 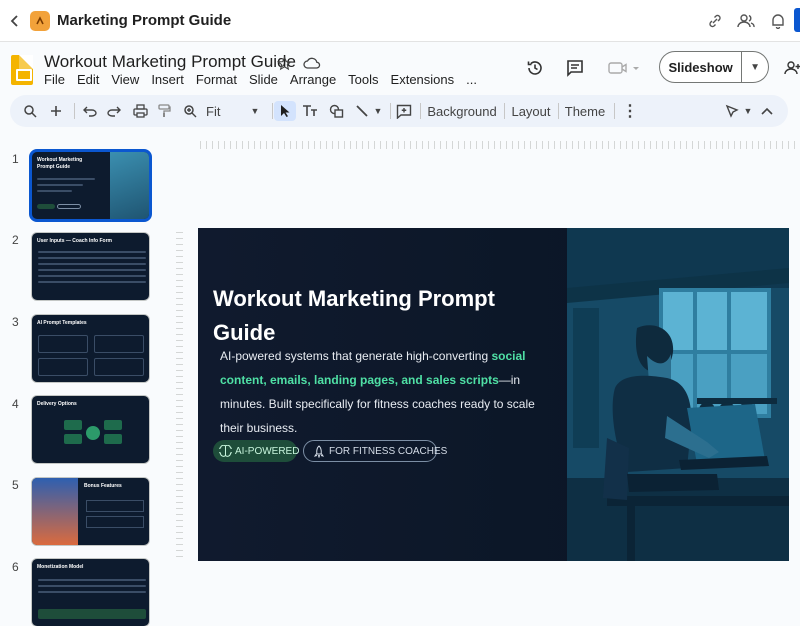 What do you see at coordinates (60, 567) in the screenshot?
I see `thumbnail-title: Monetization Model` at bounding box center [60, 567].